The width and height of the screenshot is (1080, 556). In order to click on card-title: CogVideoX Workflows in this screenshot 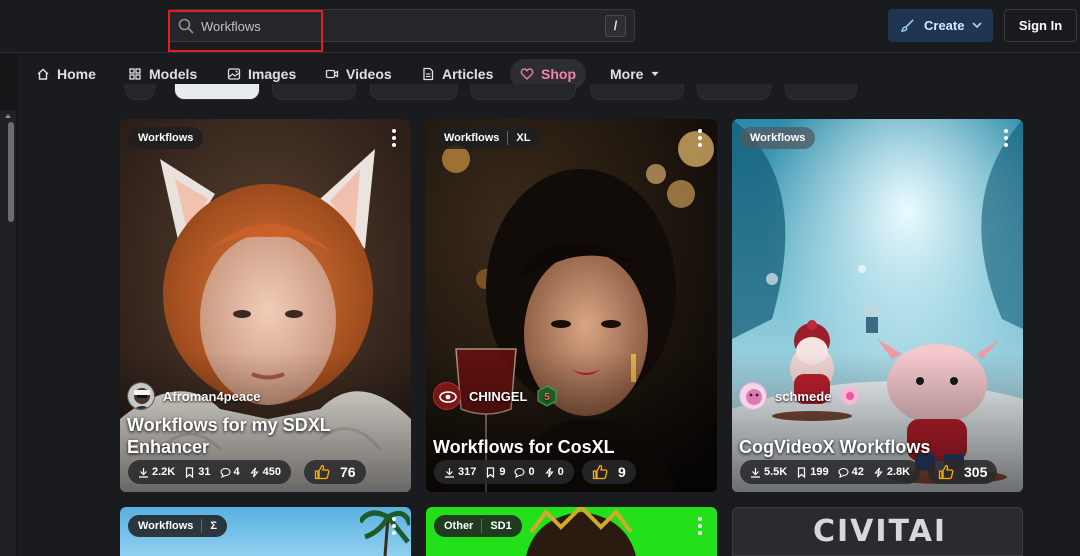, I will do `click(874, 447)`.